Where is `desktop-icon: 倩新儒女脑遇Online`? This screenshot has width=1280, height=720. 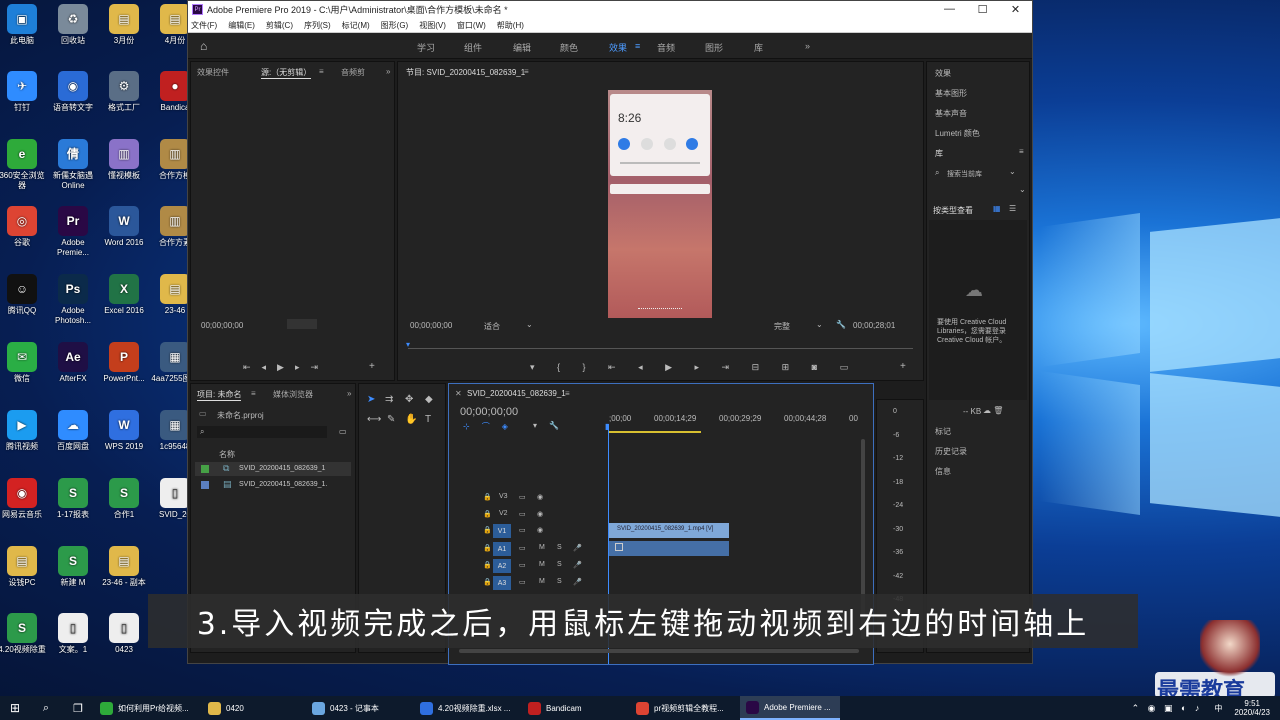
desktop-icon: 倩新儒女脑遇Online is located at coordinates (73, 165).